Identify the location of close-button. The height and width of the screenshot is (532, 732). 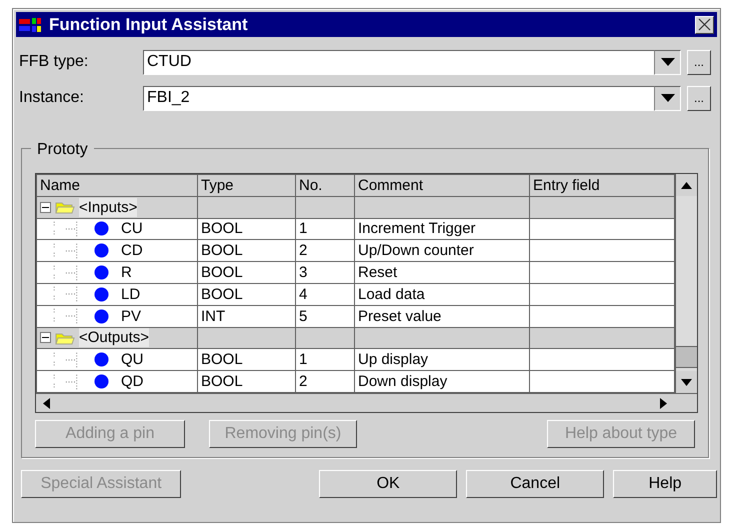
(704, 25).